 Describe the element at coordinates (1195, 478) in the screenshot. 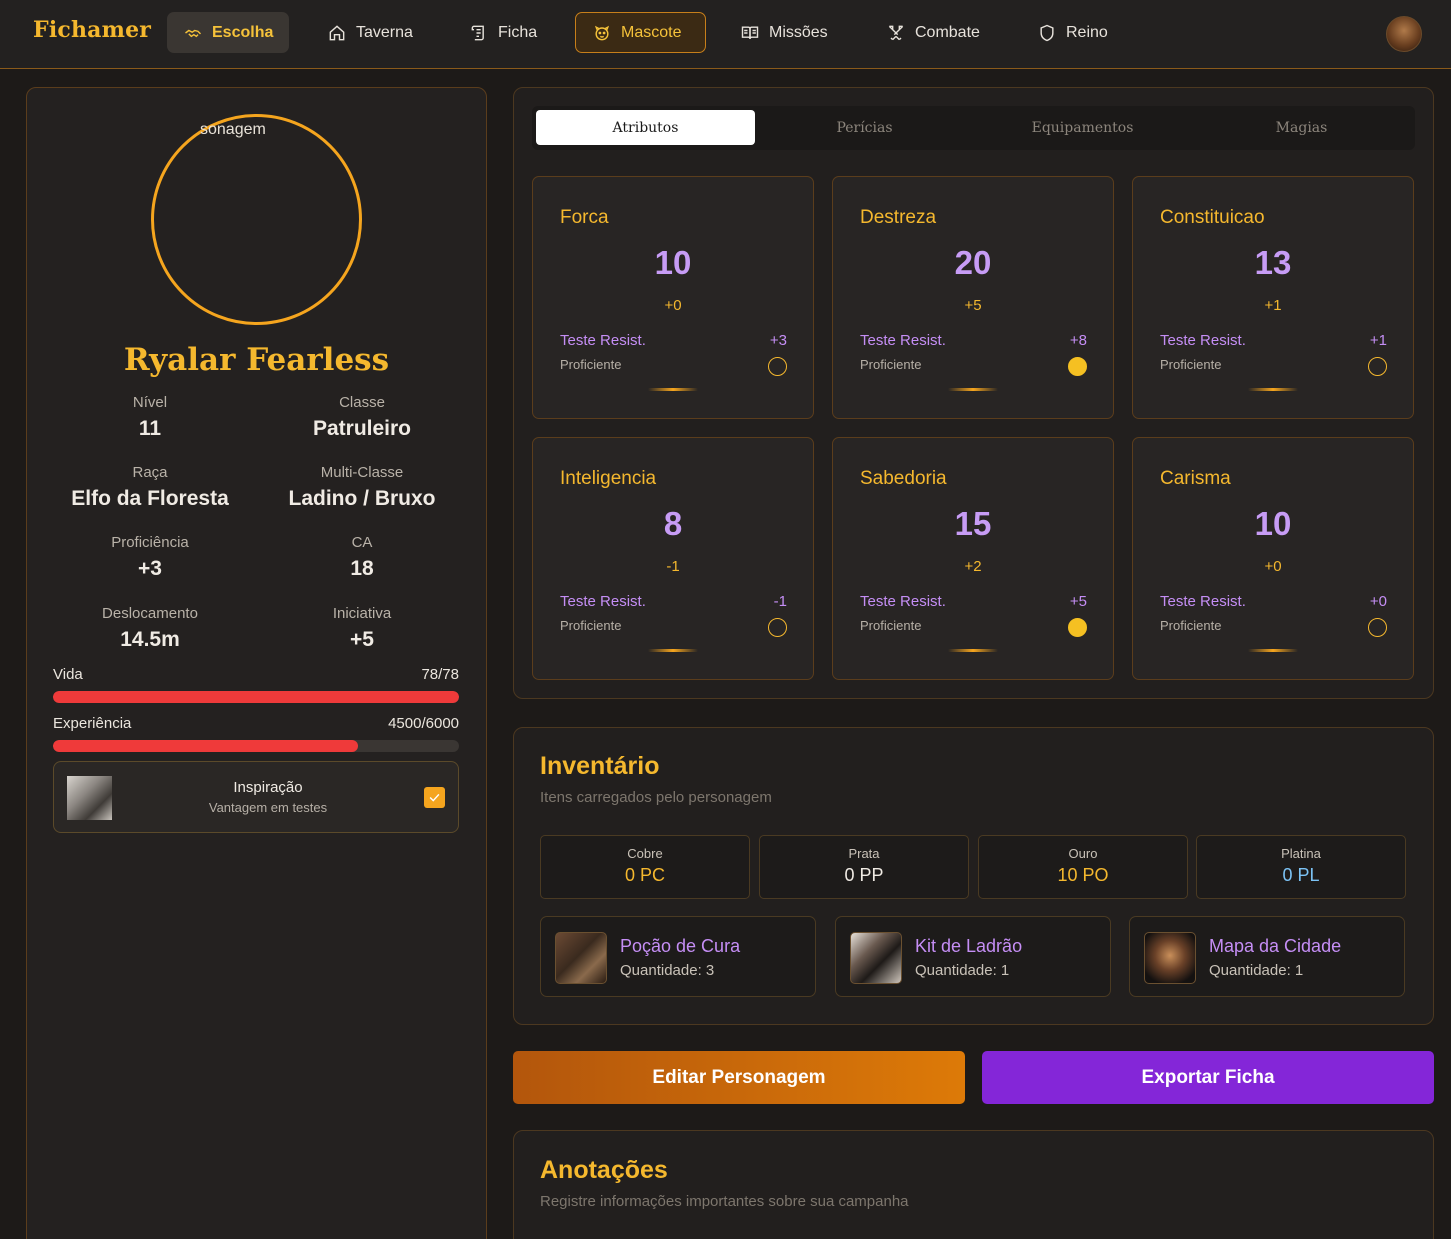

I see `attribute-name: Carisma` at that location.